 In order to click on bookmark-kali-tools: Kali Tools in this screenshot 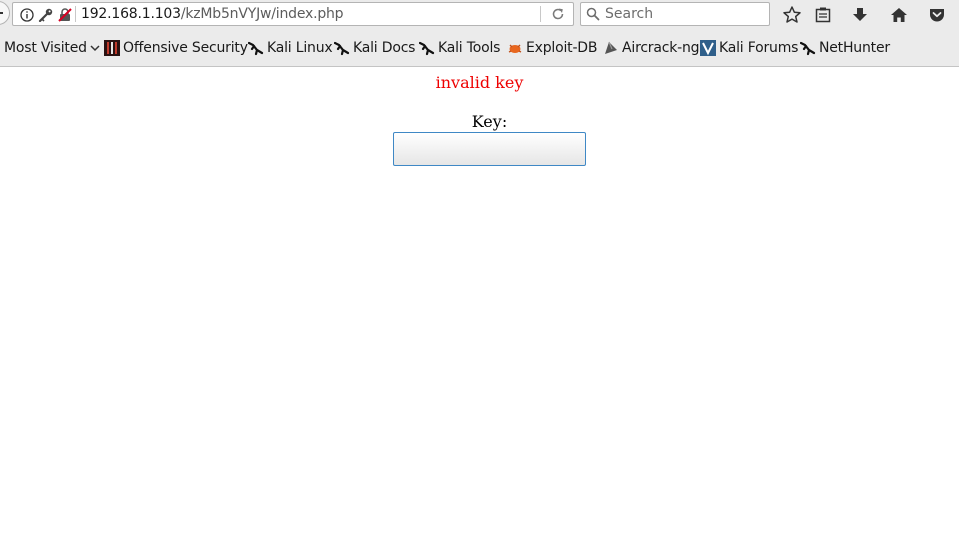, I will do `click(459, 48)`.